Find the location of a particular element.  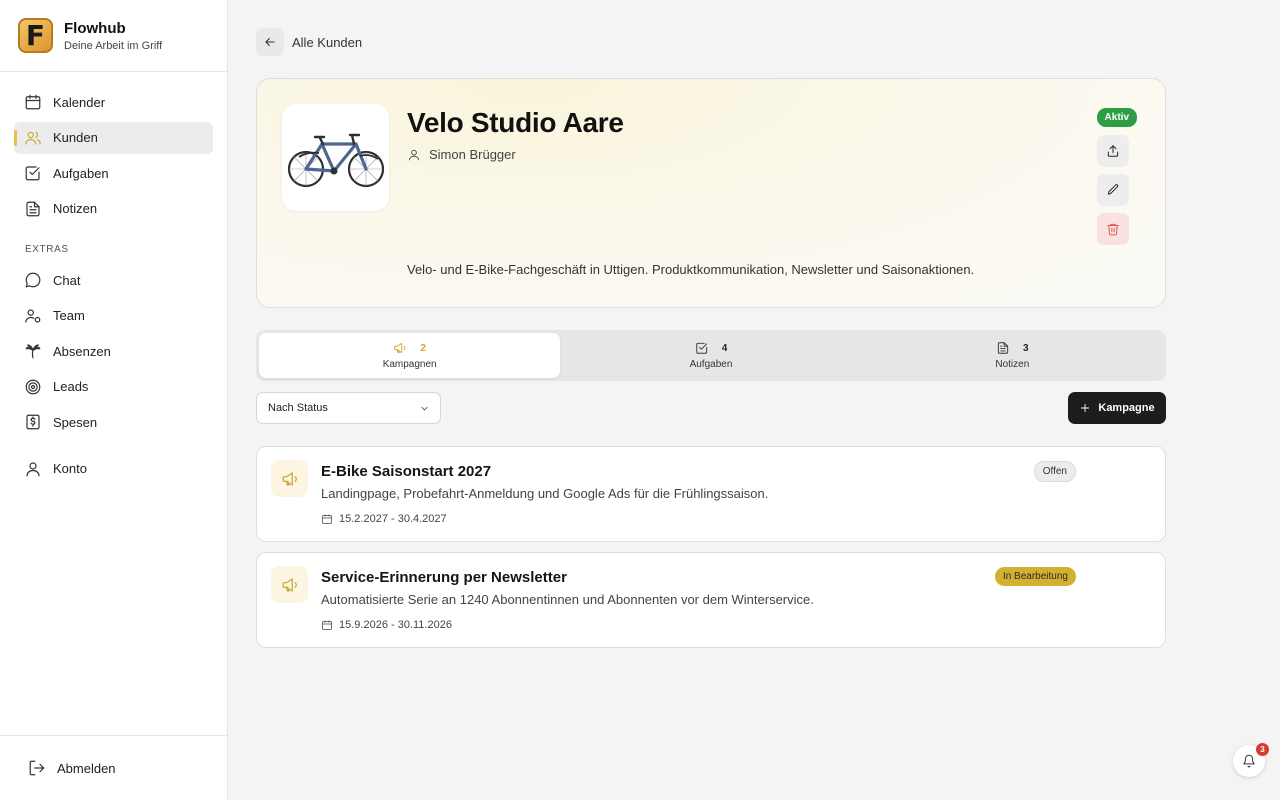

chevron-down-icon is located at coordinates (424, 408).